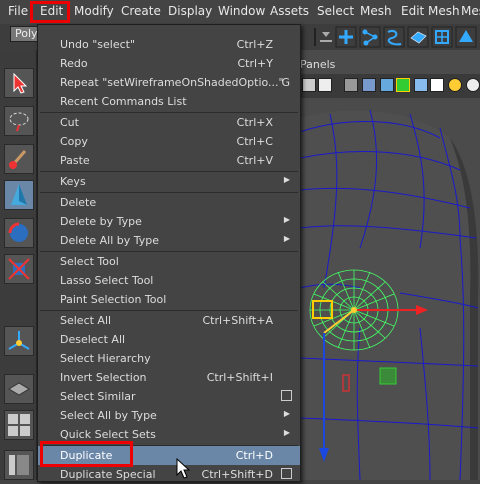 This screenshot has width=480, height=484. What do you see at coordinates (254, 44) in the screenshot?
I see `menu-item-shortcut: Ctrl+Z` at bounding box center [254, 44].